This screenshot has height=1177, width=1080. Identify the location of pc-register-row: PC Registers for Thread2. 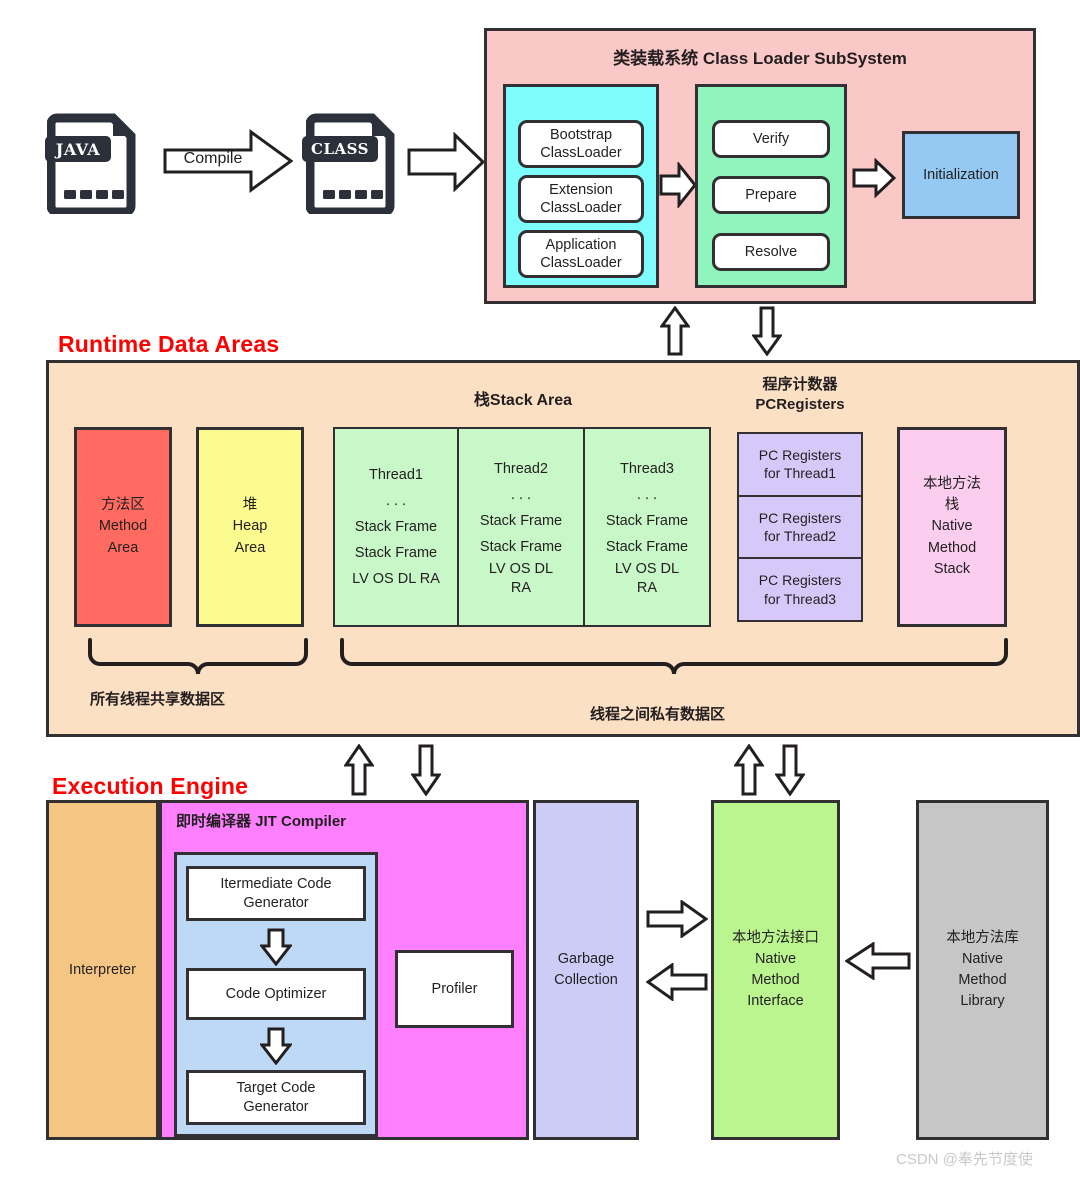
(800, 528).